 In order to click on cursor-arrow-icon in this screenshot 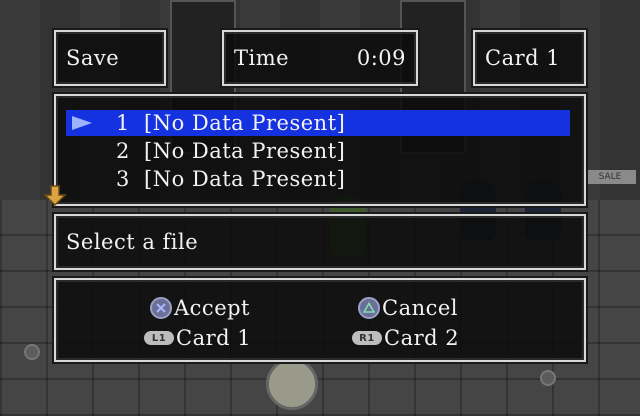, I will do `click(82, 123)`.